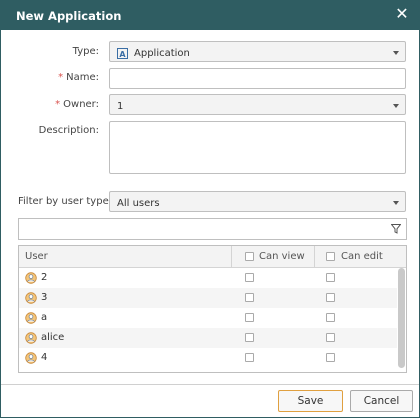  What do you see at coordinates (69, 16) in the screenshot?
I see `dialog-title: New Application` at bounding box center [69, 16].